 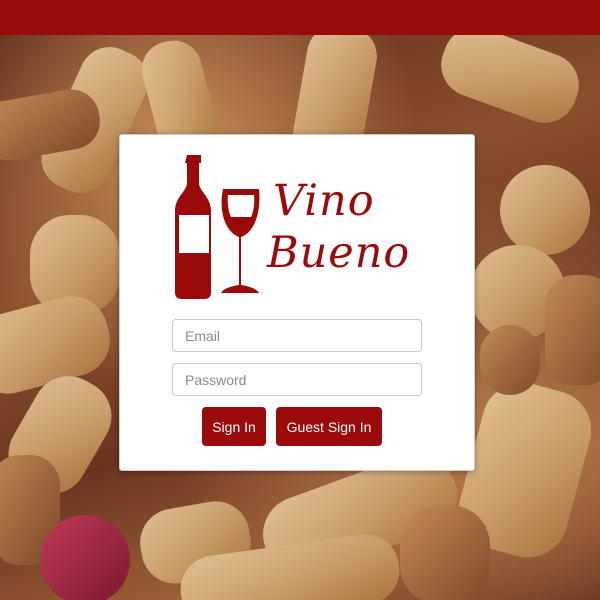 What do you see at coordinates (217, 227) in the screenshot?
I see `wine-bottle-and-glass-icon` at bounding box center [217, 227].